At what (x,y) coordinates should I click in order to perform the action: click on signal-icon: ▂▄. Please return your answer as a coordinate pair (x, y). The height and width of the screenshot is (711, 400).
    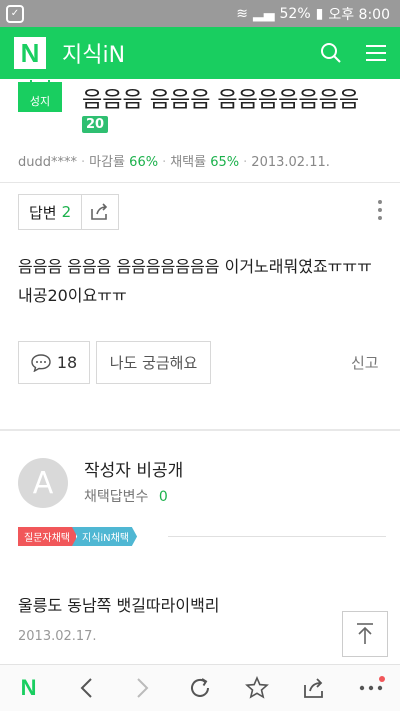
    Looking at the image, I should click on (263, 13).